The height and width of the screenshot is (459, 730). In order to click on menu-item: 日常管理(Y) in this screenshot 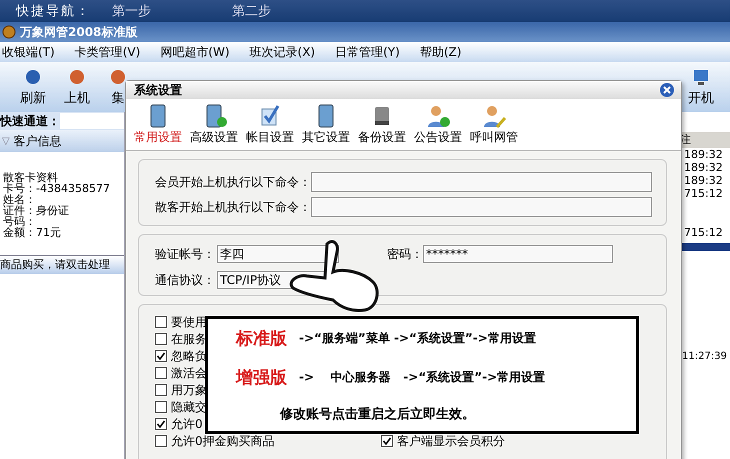, I will do `click(367, 52)`.